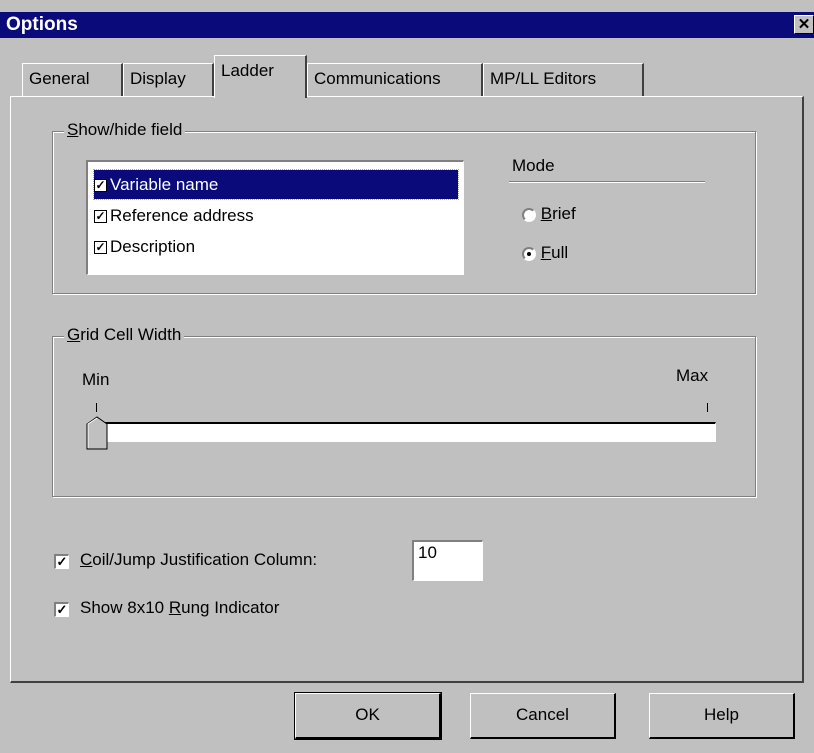 The width and height of the screenshot is (814, 753). Describe the element at coordinates (707, 407) in the screenshot. I see `slider-max-tick` at that location.